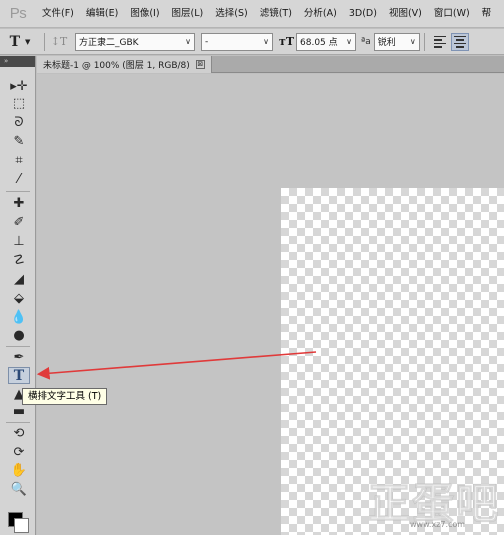 This screenshot has width=504, height=535. What do you see at coordinates (19, 103) in the screenshot?
I see `marquee-tool-icon: ⬚` at bounding box center [19, 103].